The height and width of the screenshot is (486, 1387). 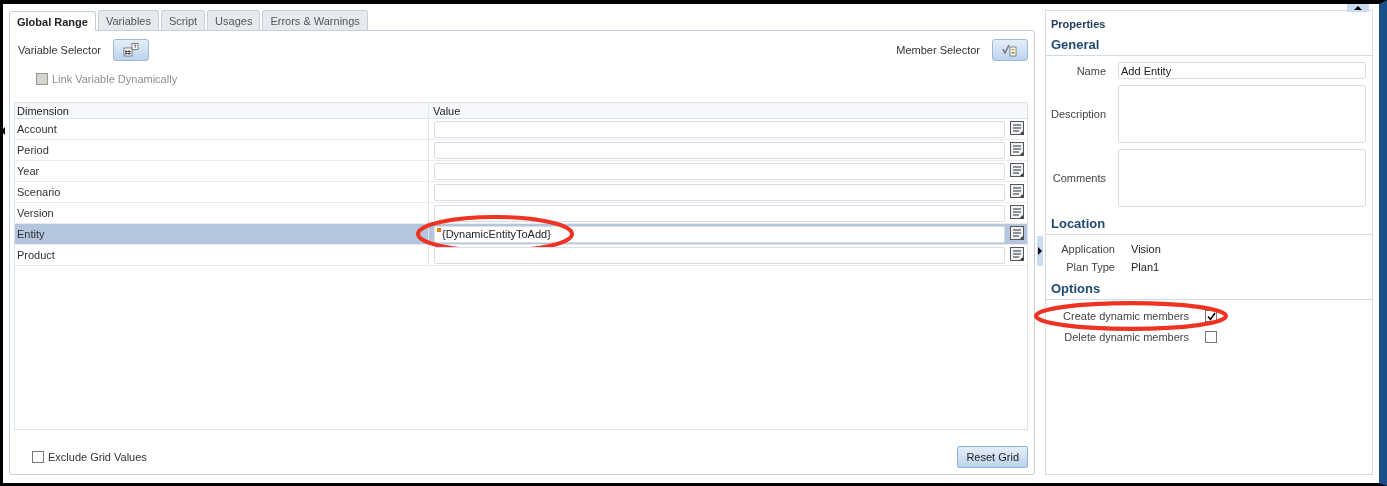 I want to click on field-label: Plan Type, so click(x=1090, y=267).